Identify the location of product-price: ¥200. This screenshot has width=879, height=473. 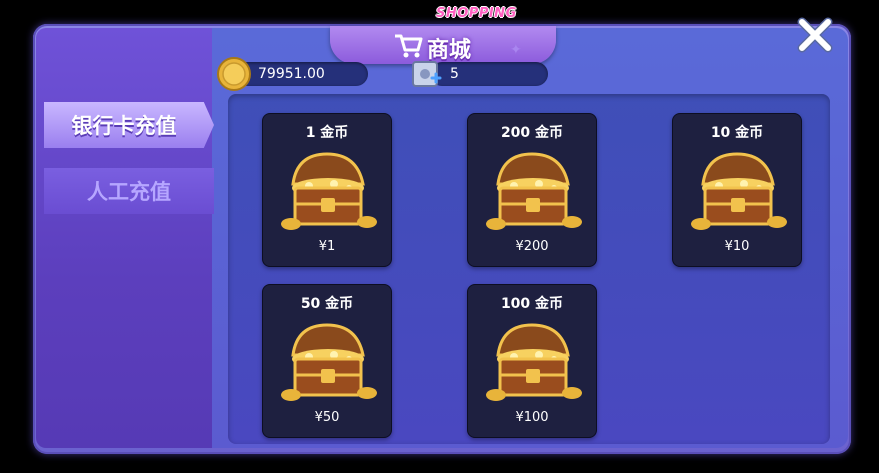
(532, 246).